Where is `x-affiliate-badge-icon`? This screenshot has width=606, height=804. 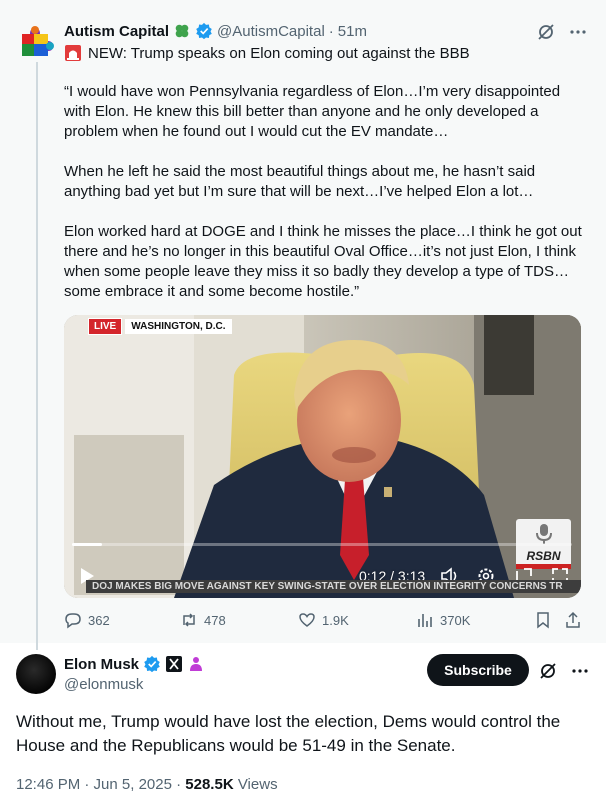 x-affiliate-badge-icon is located at coordinates (174, 664).